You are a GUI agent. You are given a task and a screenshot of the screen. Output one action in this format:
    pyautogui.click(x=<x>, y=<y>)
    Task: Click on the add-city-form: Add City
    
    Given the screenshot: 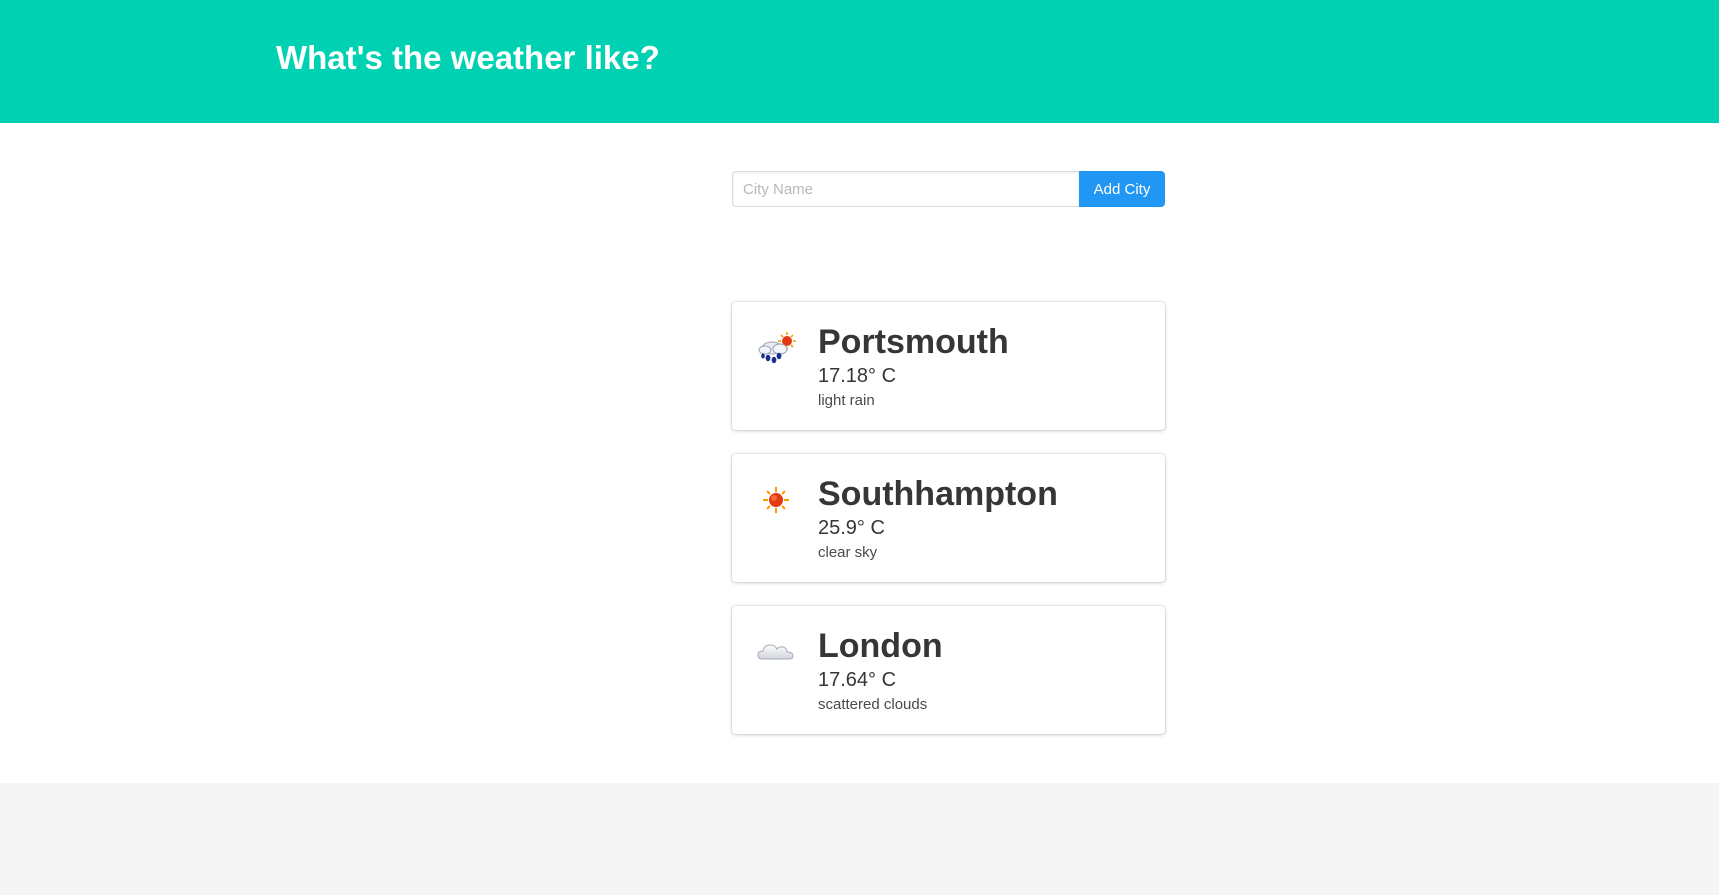 What is the action you would take?
    pyautogui.click(x=948, y=189)
    